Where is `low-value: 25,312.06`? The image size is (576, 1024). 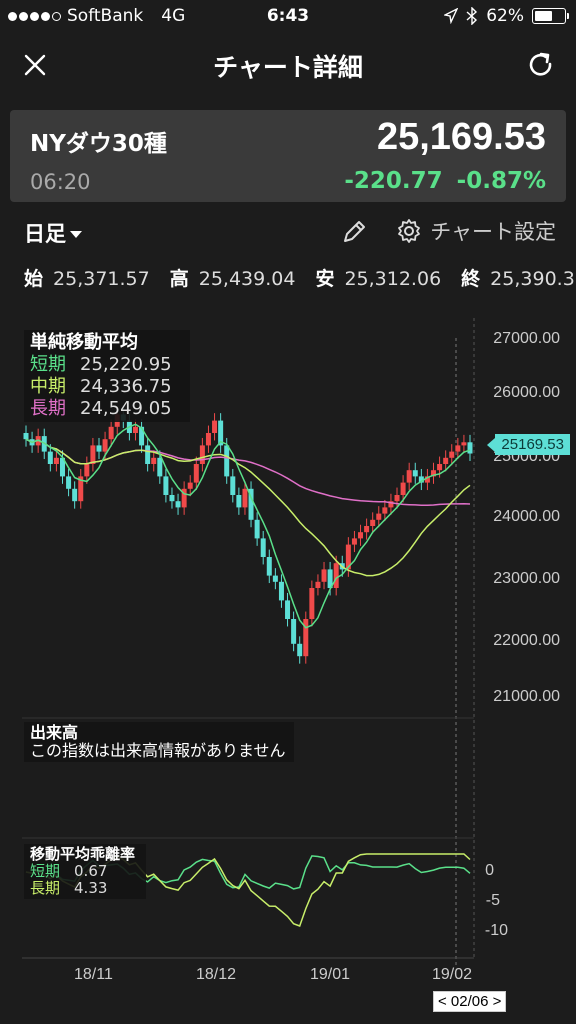 low-value: 25,312.06 is located at coordinates (393, 279).